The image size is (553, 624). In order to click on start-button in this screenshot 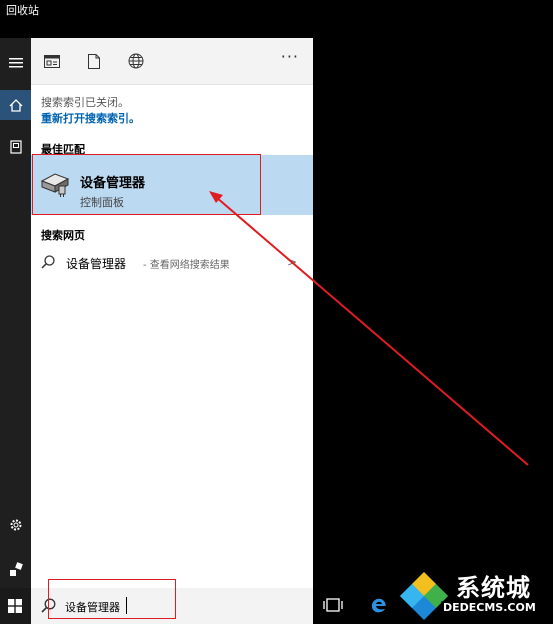, I will do `click(15, 606)`.